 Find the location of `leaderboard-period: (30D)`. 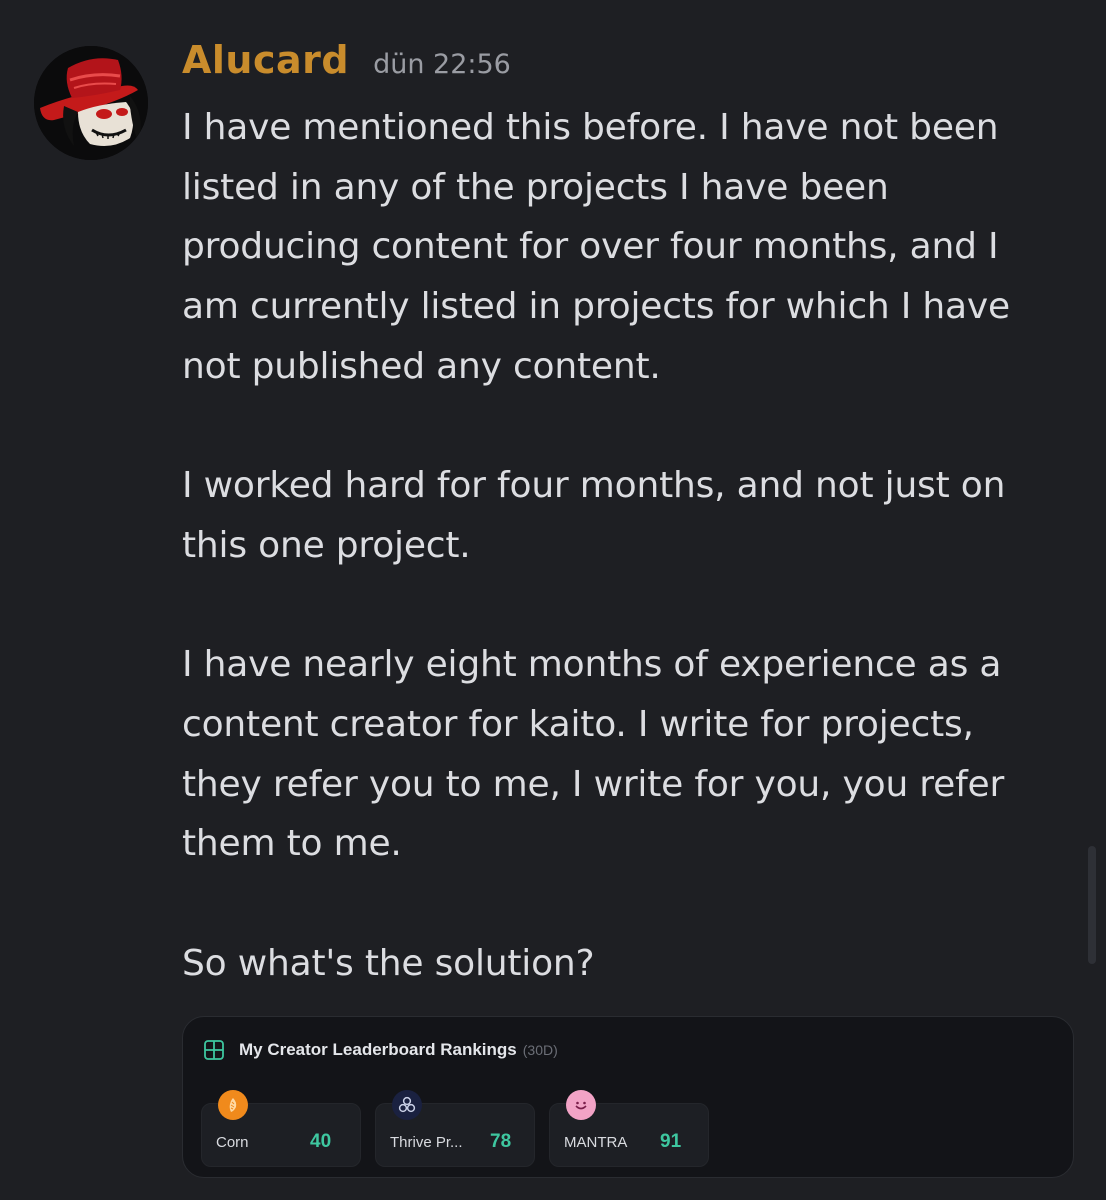

leaderboard-period: (30D) is located at coordinates (540, 1050).